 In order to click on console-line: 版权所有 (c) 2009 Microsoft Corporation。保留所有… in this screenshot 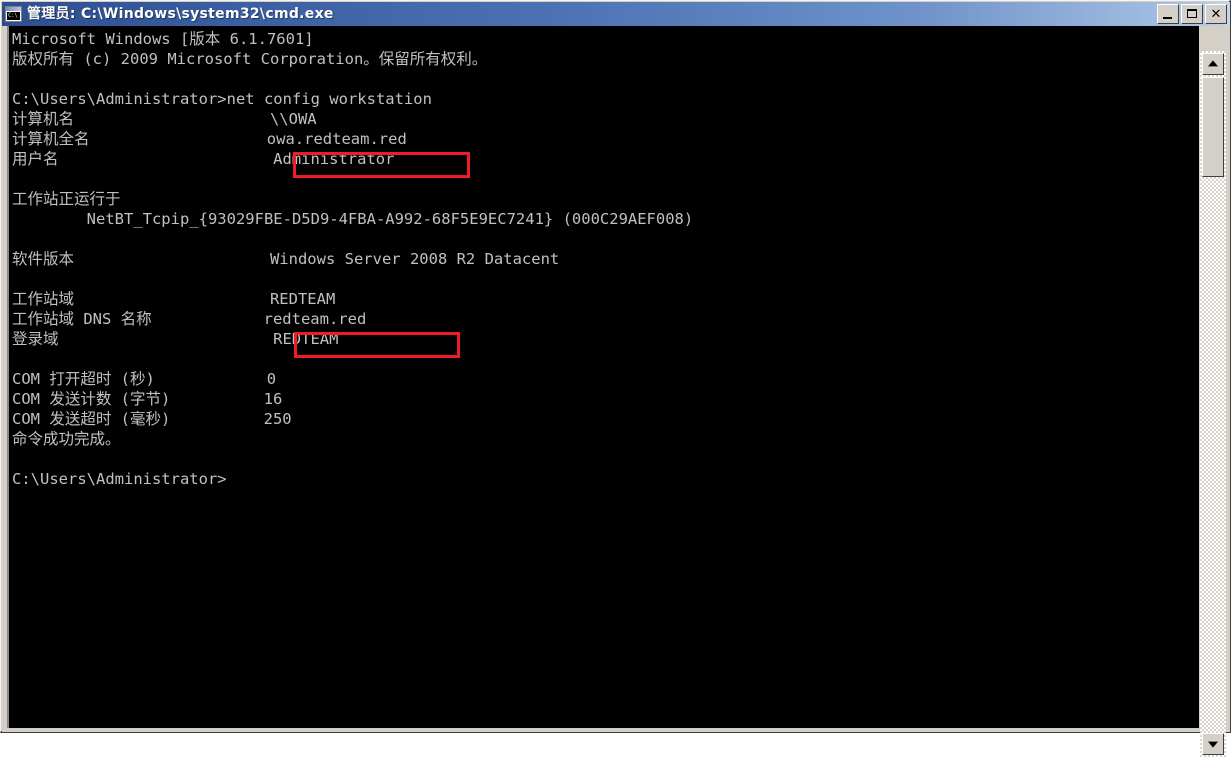, I will do `click(250, 59)`.